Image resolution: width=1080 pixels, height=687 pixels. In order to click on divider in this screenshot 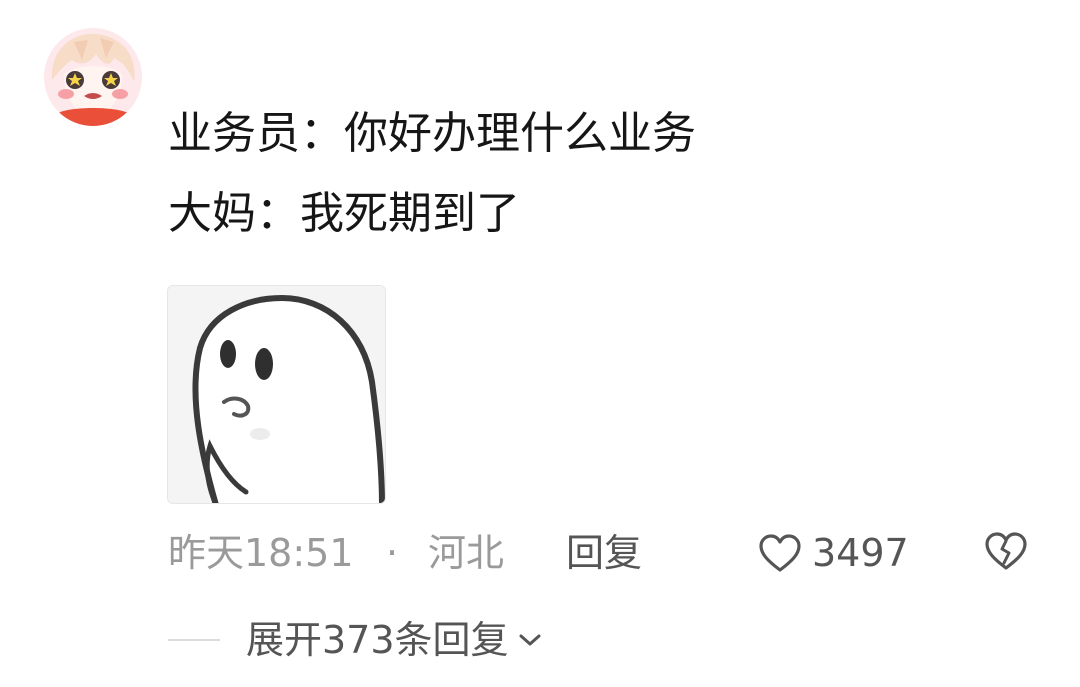, I will do `click(194, 640)`.